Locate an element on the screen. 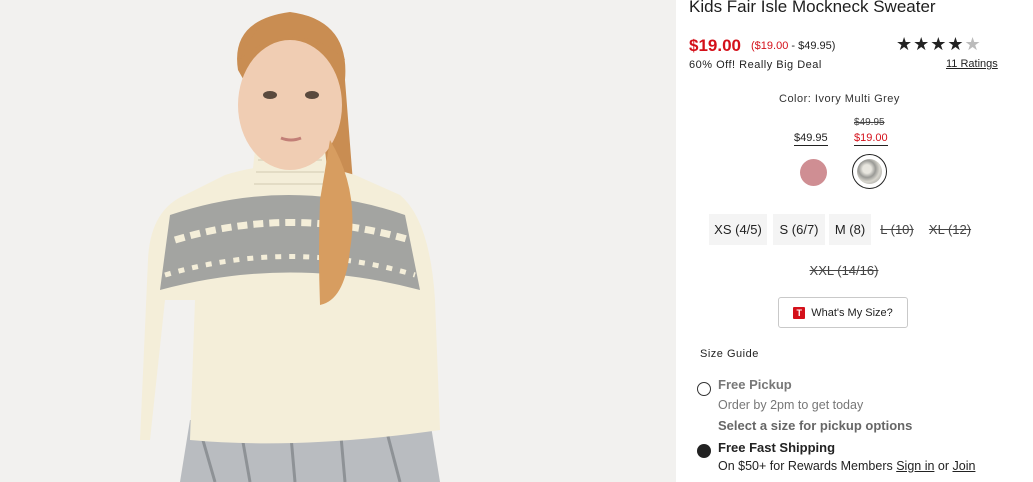  size-option-xl: XL (12) is located at coordinates (950, 229).